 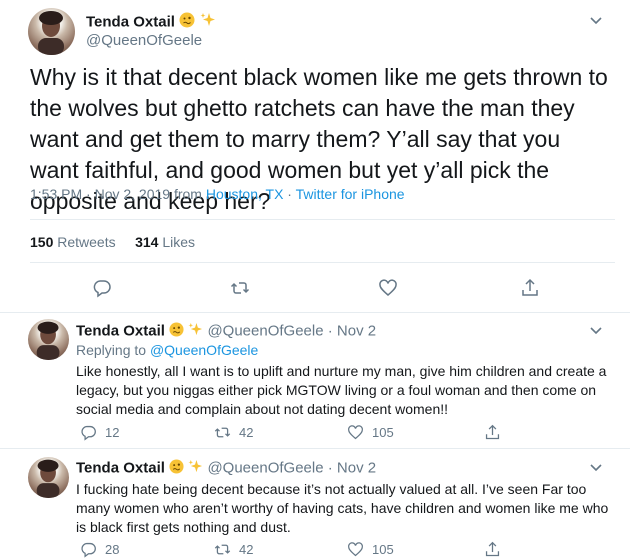 I want to click on source-link: Twitter for iPhone, so click(x=350, y=194).